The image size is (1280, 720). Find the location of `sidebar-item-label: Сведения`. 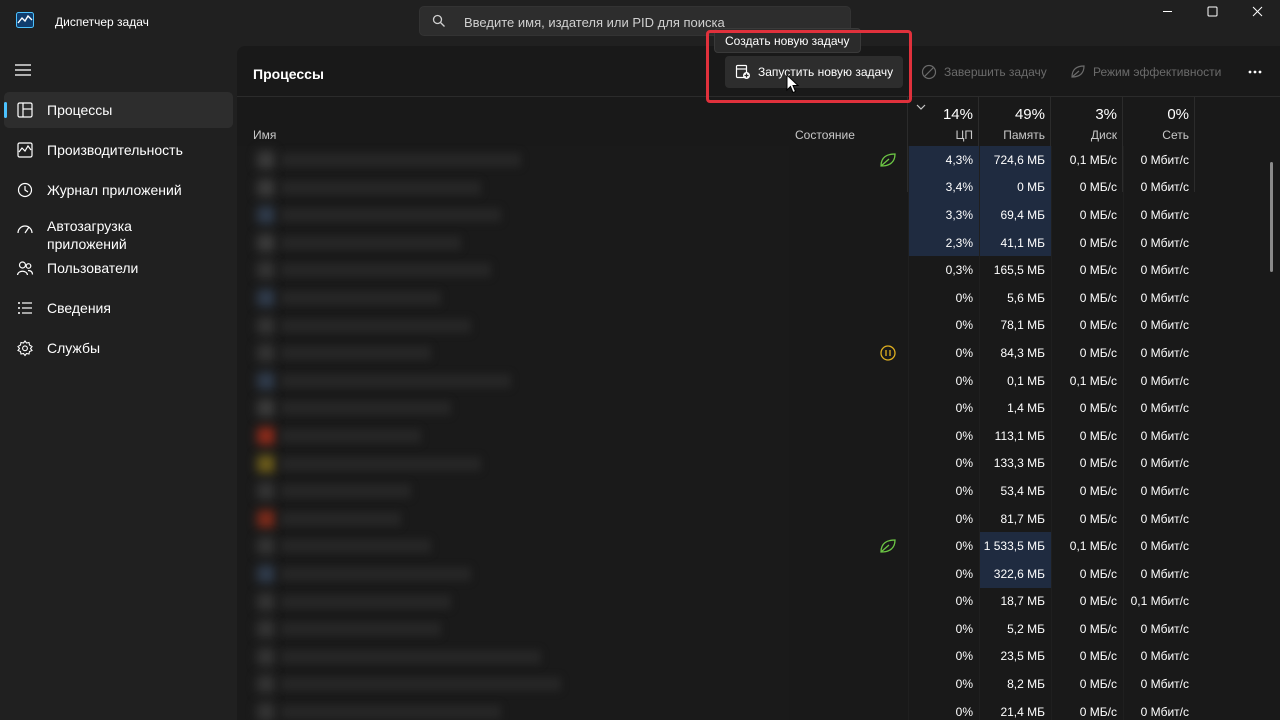

sidebar-item-label: Сведения is located at coordinates (79, 308).